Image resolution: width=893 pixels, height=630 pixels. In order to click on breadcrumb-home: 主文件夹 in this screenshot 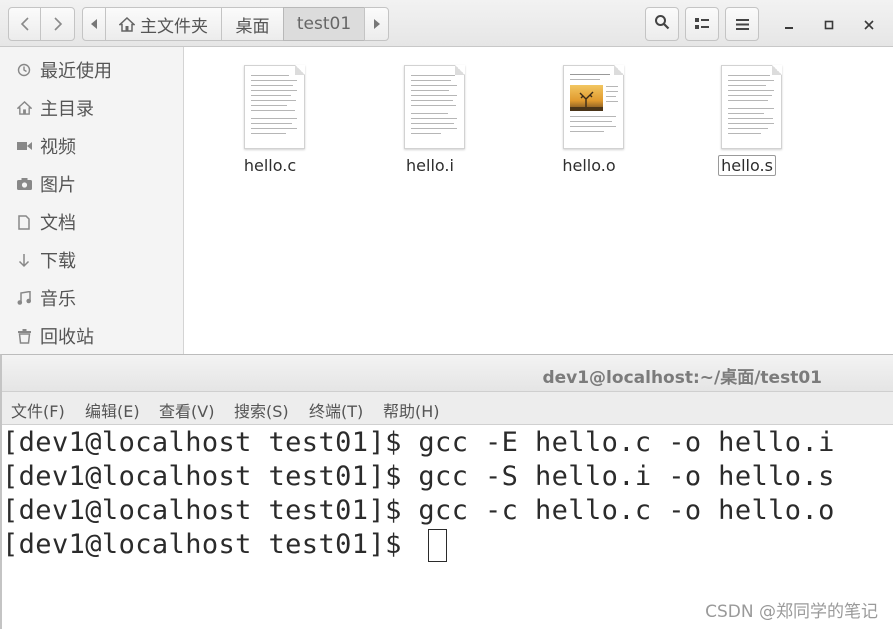, I will do `click(163, 24)`.